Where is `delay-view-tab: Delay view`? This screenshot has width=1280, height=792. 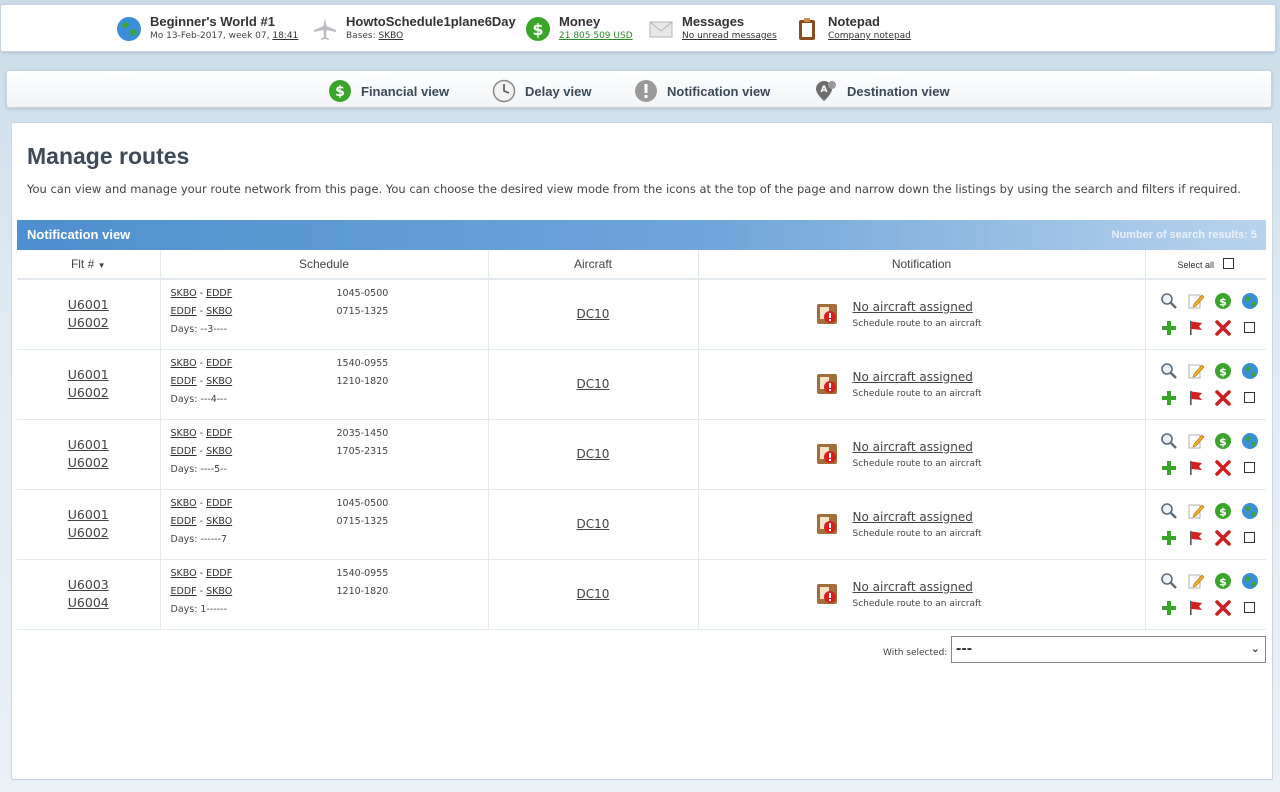 delay-view-tab: Delay view is located at coordinates (542, 91).